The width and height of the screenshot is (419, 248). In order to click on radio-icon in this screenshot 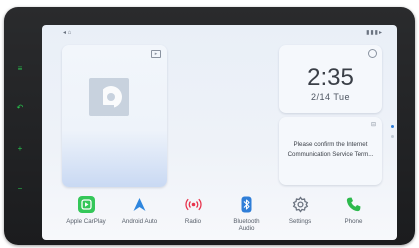, I will do `click(193, 204)`.